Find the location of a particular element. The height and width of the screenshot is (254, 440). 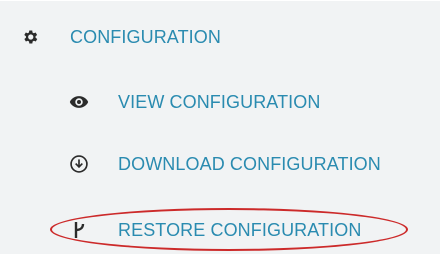

menu-header-configuration: CONFIGURATION is located at coordinates (120, 37).